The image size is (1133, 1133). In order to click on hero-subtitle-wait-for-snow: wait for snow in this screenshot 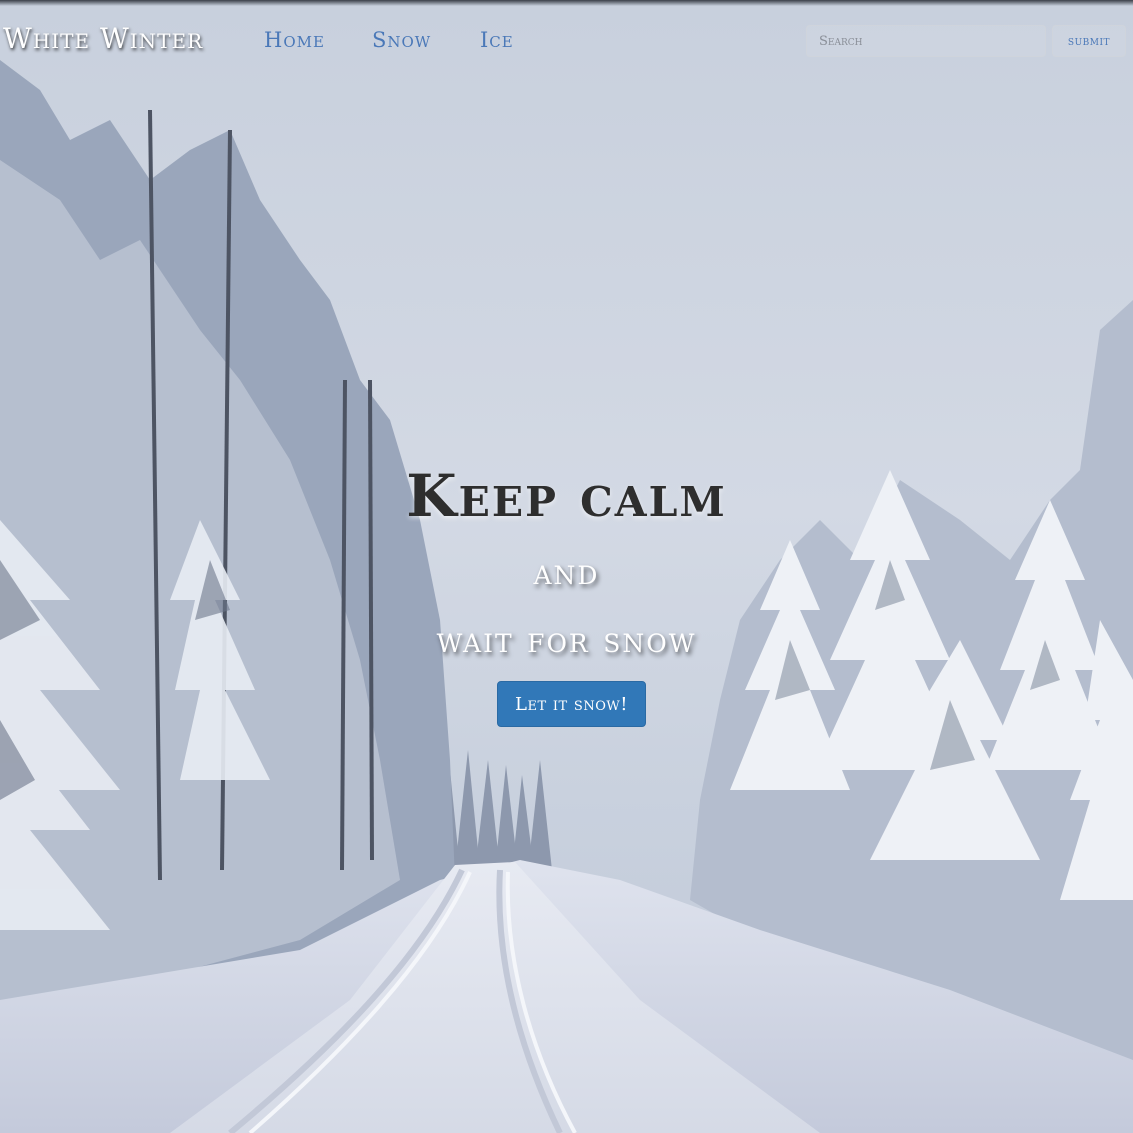, I will do `click(566, 640)`.